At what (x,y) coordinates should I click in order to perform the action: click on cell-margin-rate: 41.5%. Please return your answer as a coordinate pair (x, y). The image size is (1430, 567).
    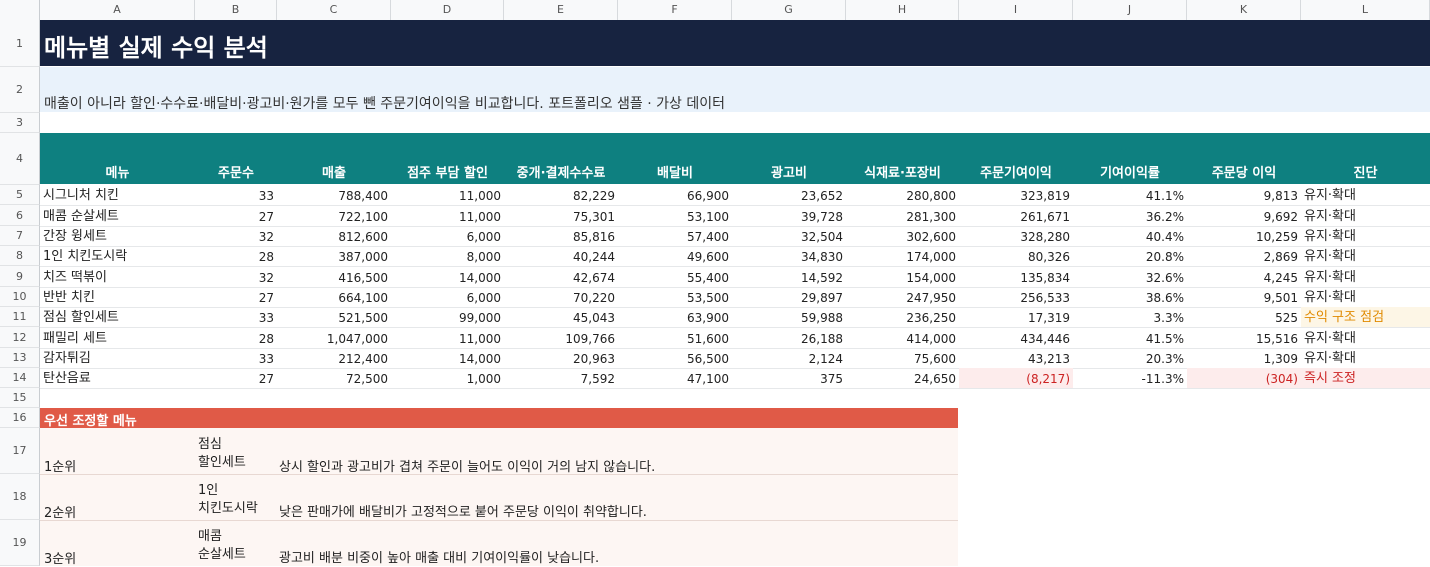
    Looking at the image, I should click on (1130, 337).